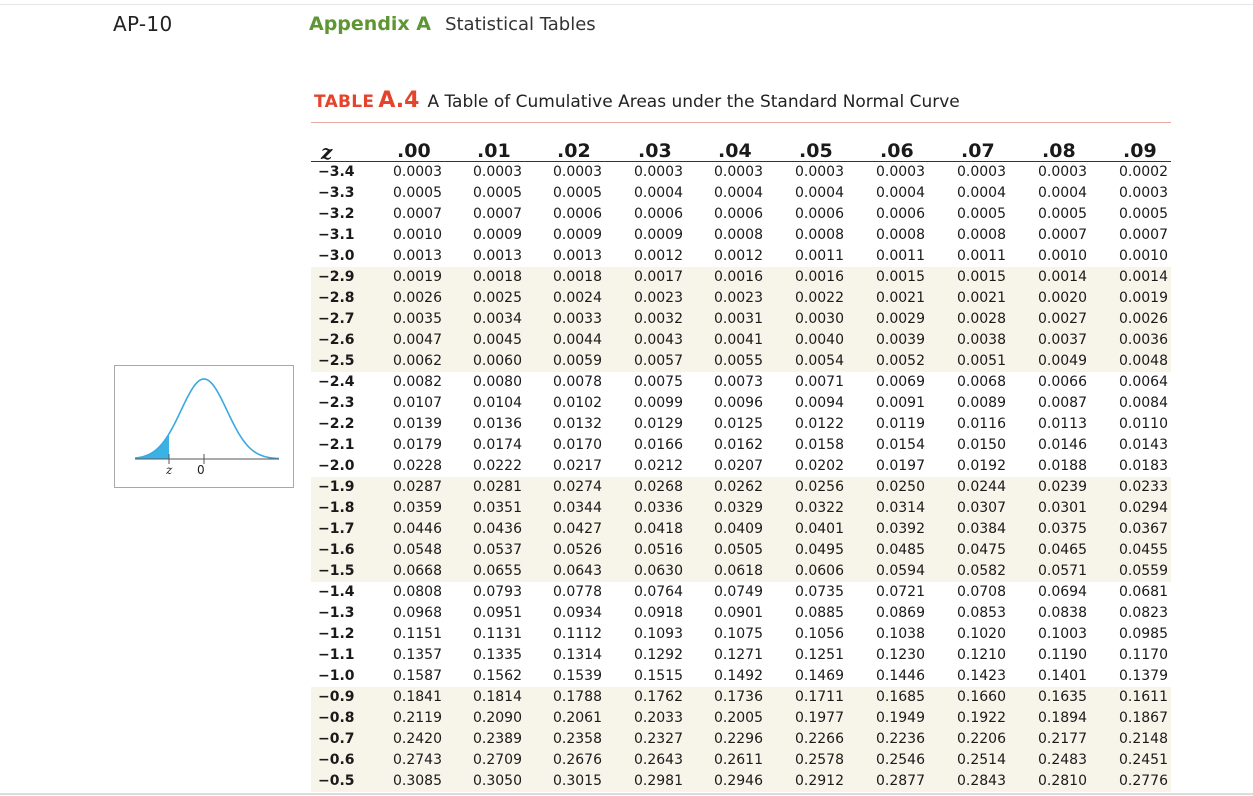  What do you see at coordinates (1143, 592) in the screenshot?
I see `table-cell: 0.0681` at bounding box center [1143, 592].